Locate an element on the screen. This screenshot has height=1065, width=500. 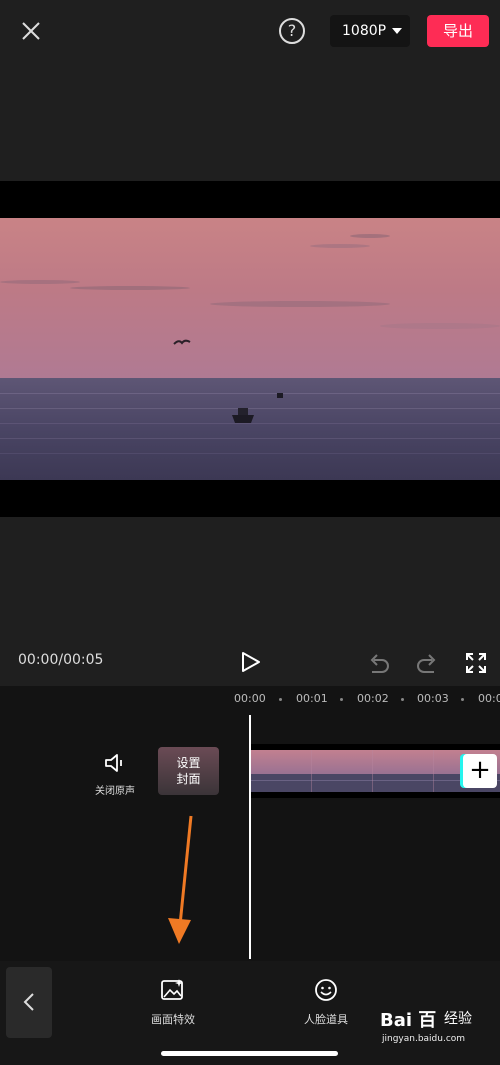
close-button is located at coordinates (31, 31).